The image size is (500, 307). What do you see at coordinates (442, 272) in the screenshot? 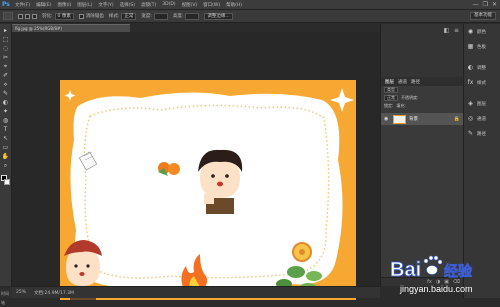
I see `baidu-jingyan-watermark: Bai 经验 jingyan.baidu.com` at bounding box center [442, 272].